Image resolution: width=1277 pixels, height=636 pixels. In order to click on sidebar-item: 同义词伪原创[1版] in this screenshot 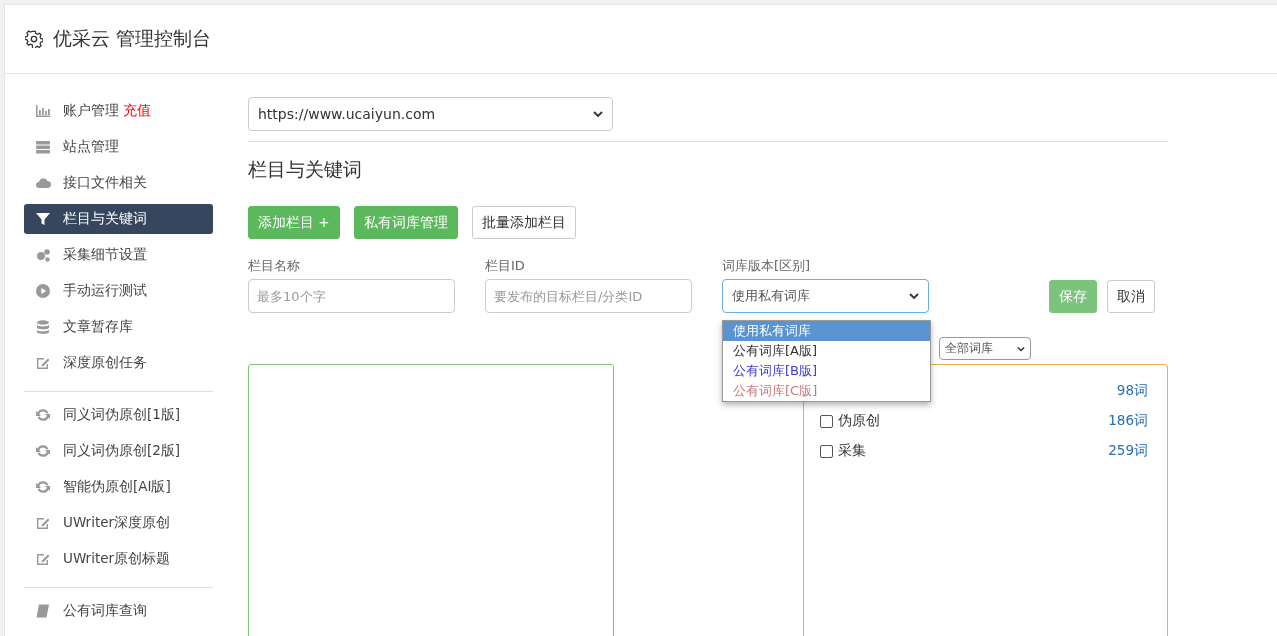, I will do `click(118, 415)`.